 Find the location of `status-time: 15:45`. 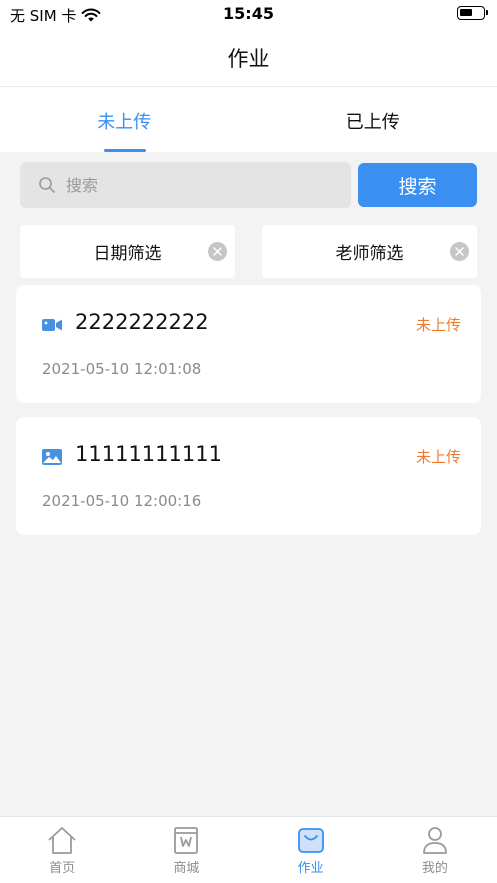

status-time: 15:45 is located at coordinates (248, 13).